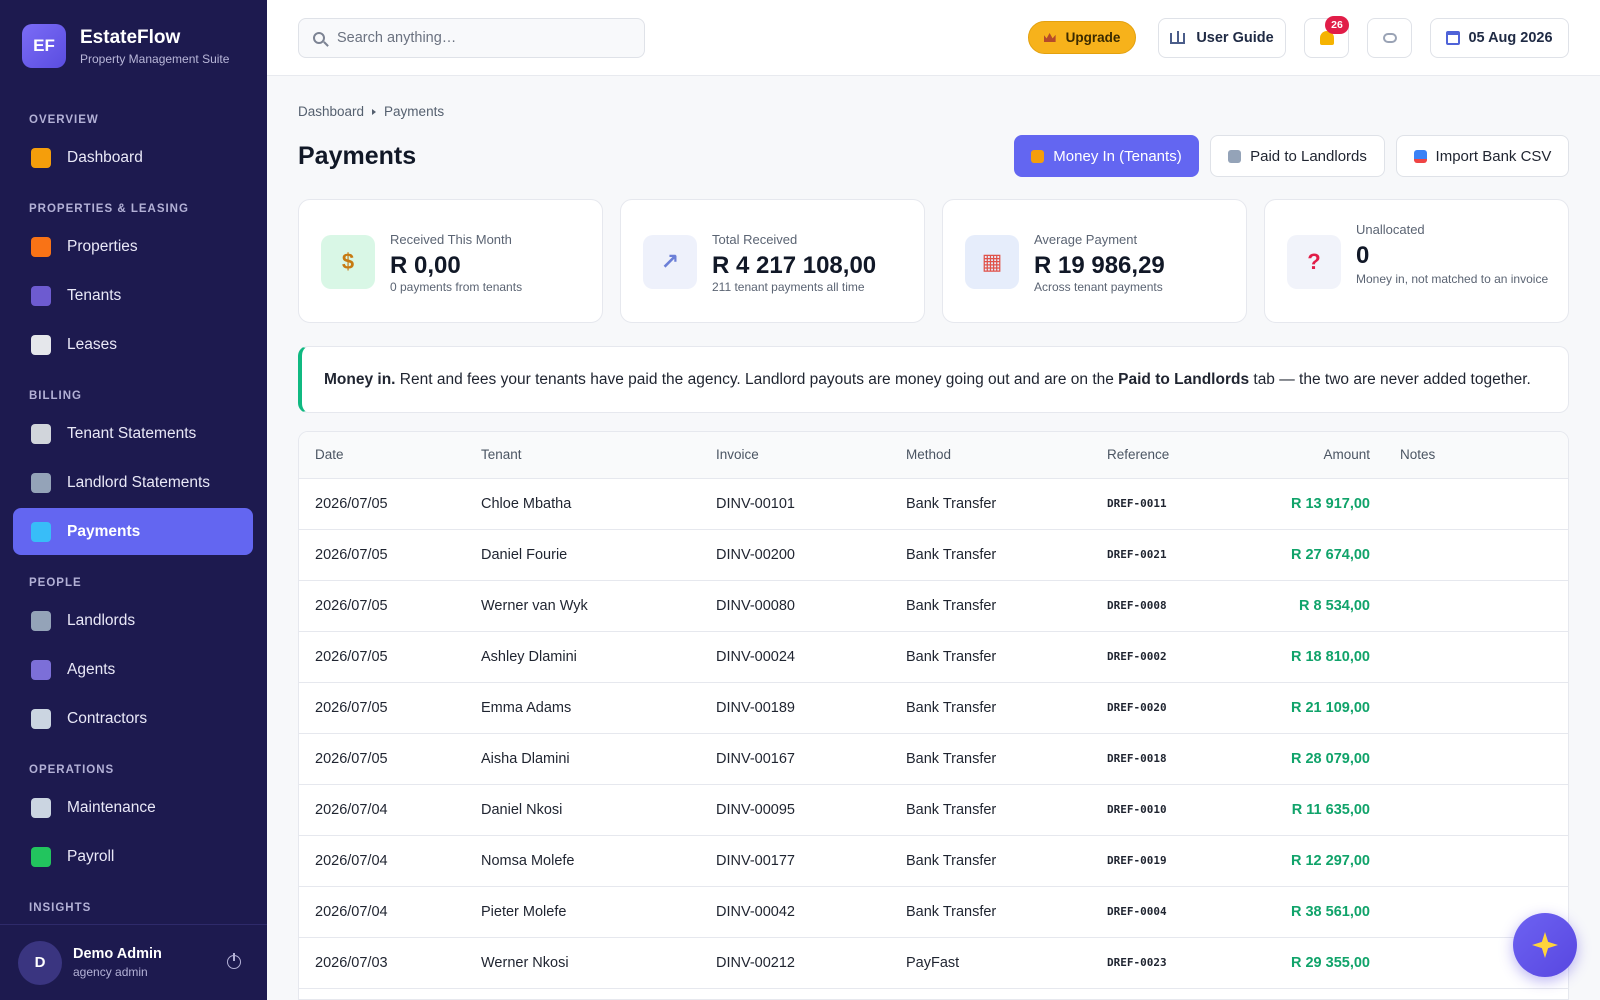 Image resolution: width=1600 pixels, height=1000 pixels. What do you see at coordinates (755, 239) in the screenshot?
I see `stat-label: Total Received` at bounding box center [755, 239].